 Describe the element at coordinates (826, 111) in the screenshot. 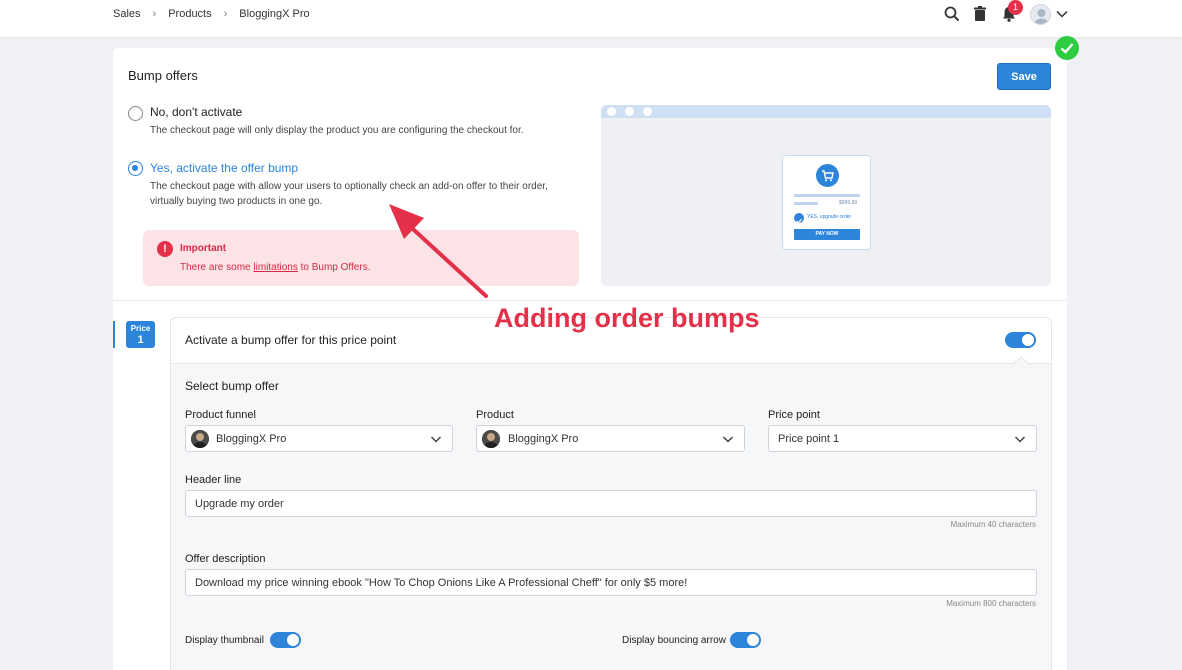

I see `browser-bar` at that location.